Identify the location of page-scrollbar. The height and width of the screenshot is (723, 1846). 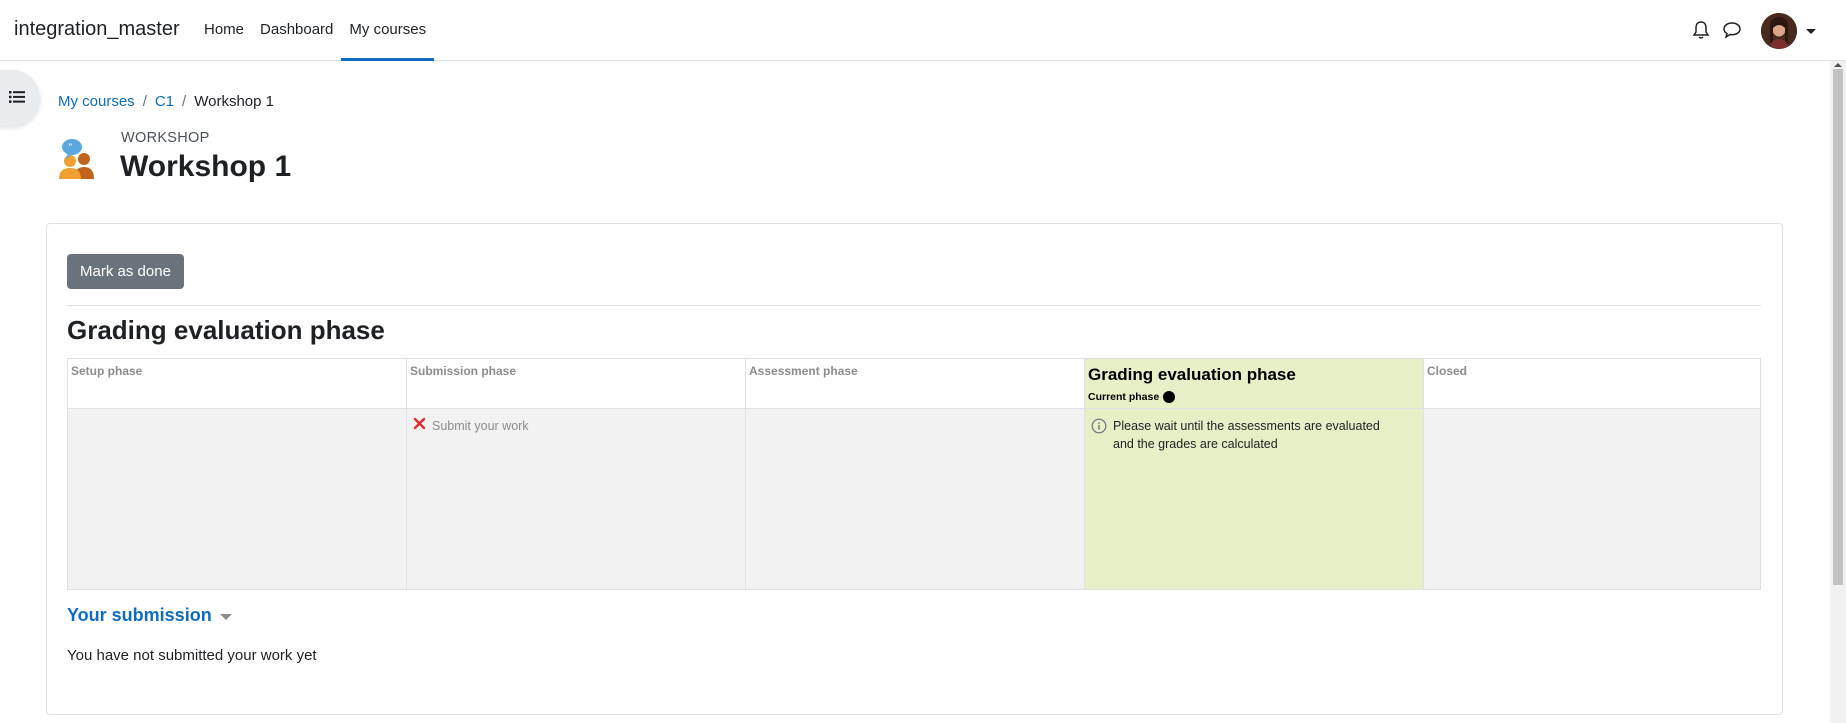
(1838, 392).